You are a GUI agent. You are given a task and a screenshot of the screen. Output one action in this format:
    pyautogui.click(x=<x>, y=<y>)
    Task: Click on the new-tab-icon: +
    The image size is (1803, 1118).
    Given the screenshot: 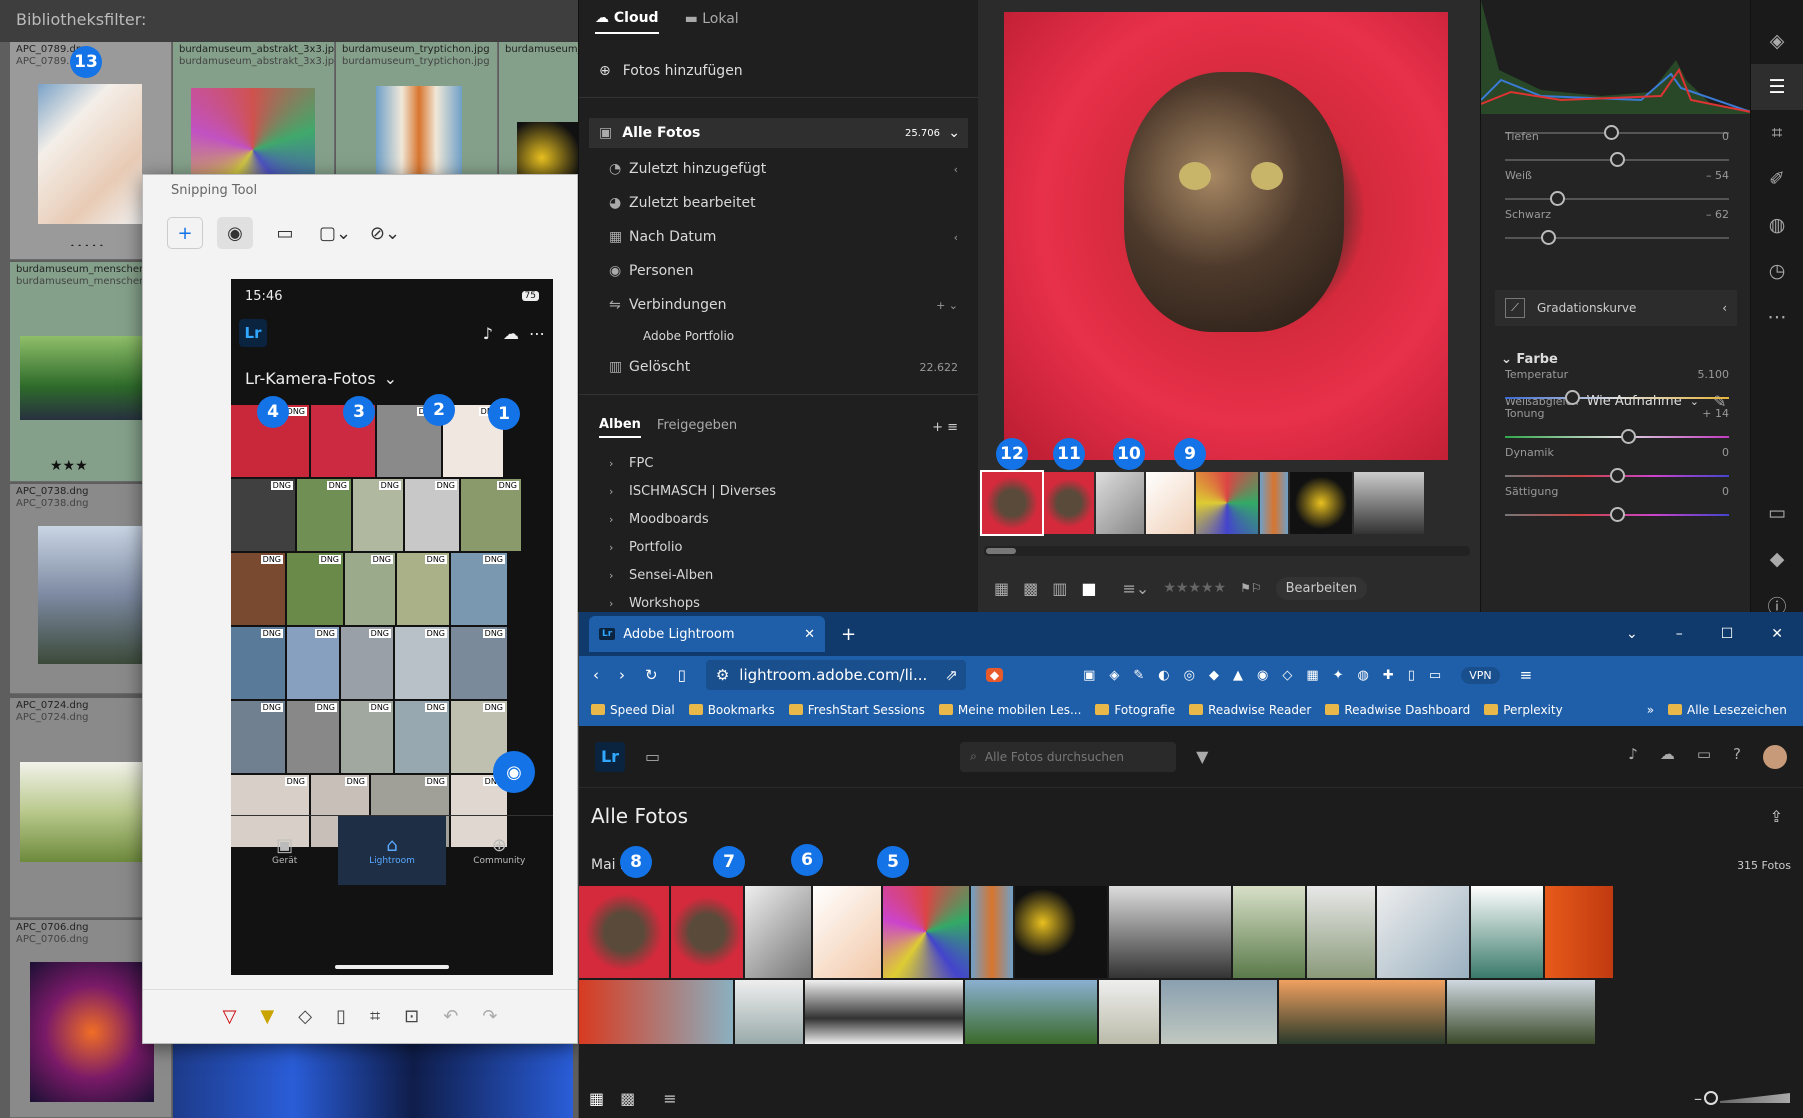 What is the action you would take?
    pyautogui.click(x=848, y=634)
    